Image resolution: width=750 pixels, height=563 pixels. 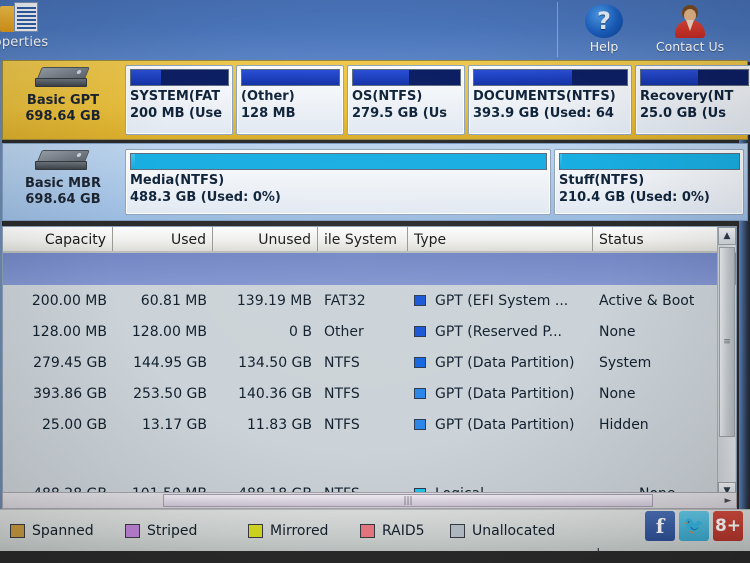 What do you see at coordinates (634, 197) in the screenshot?
I see `partition-size: 210.4 GB (Used: 0%)` at bounding box center [634, 197].